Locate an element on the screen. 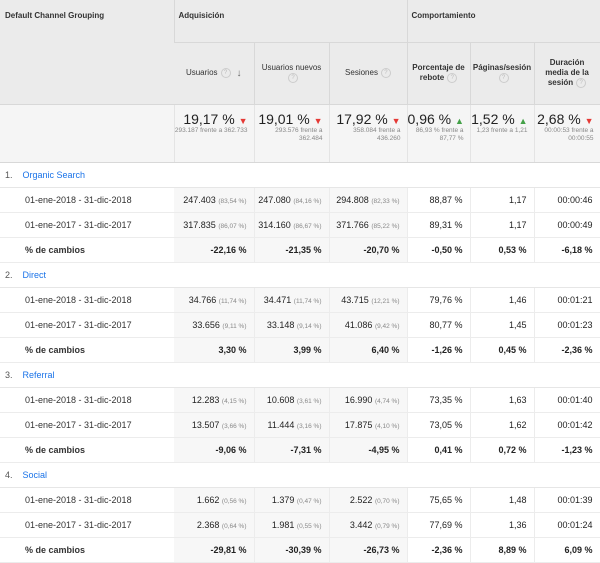  cell-rebote: 73,05 % is located at coordinates (439, 425).